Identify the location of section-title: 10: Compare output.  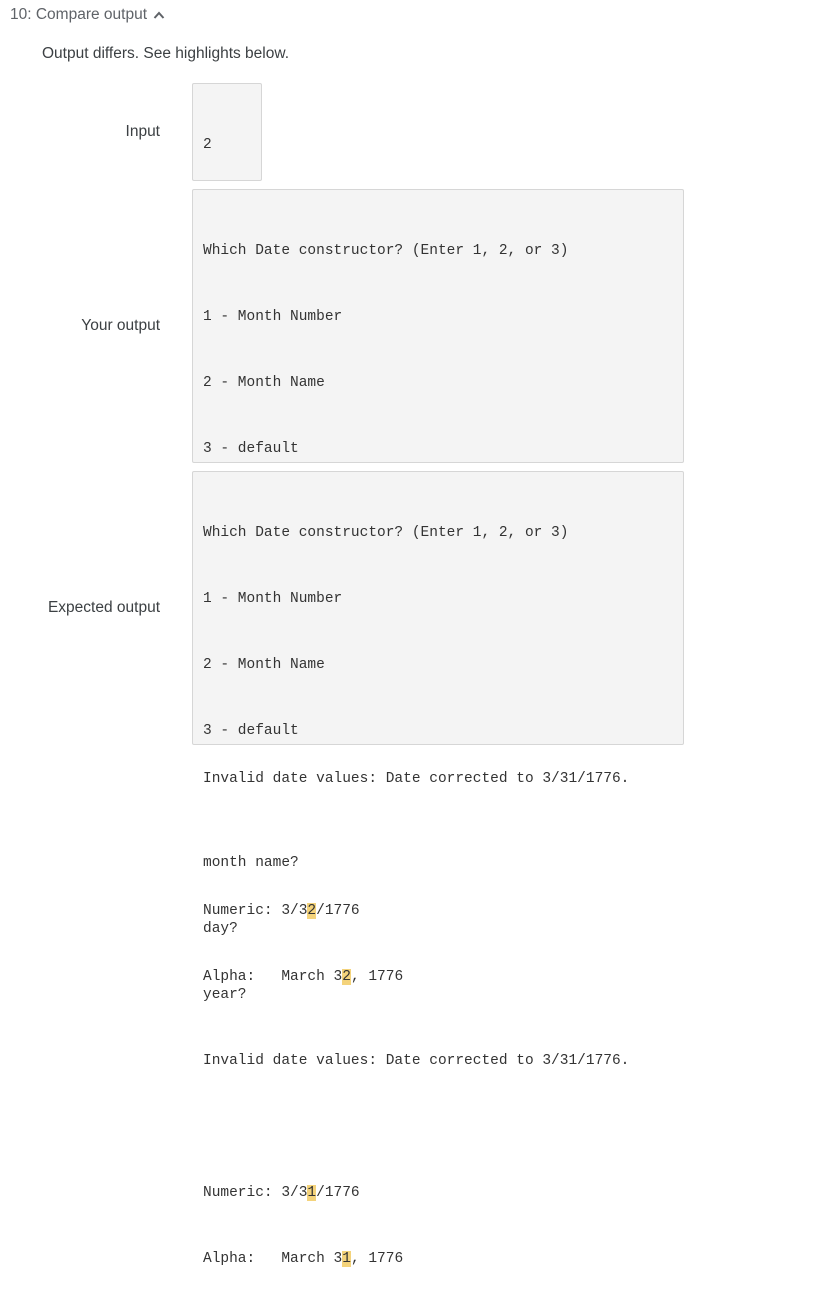
(79, 14).